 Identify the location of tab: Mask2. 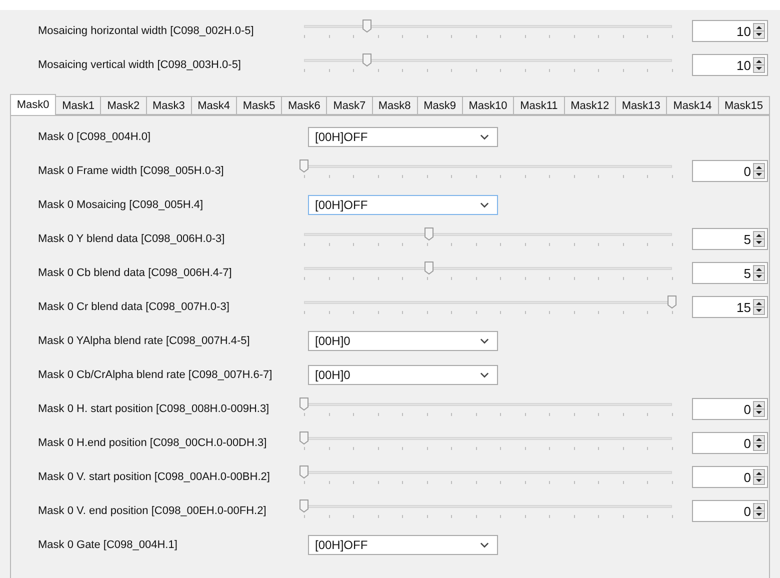
(124, 105).